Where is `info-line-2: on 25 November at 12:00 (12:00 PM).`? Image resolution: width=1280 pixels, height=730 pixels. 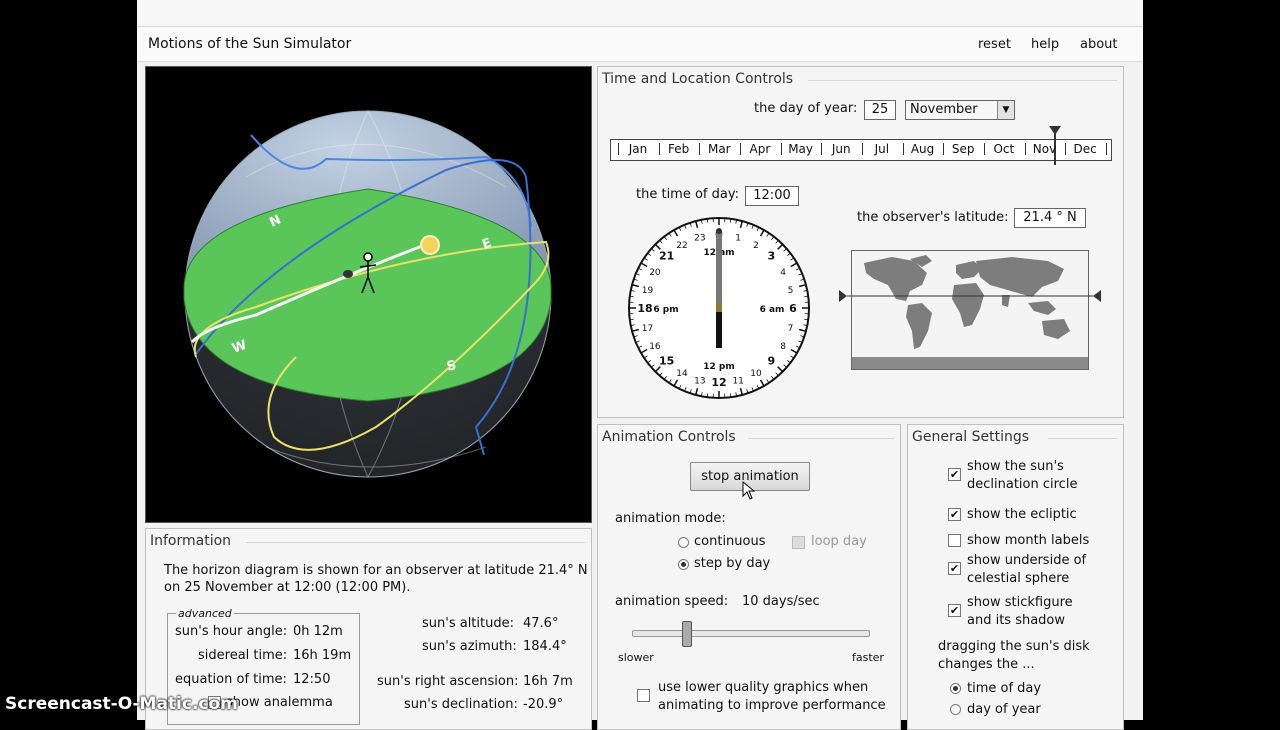 info-line-2: on 25 November at 12:00 (12:00 PM). is located at coordinates (287, 587).